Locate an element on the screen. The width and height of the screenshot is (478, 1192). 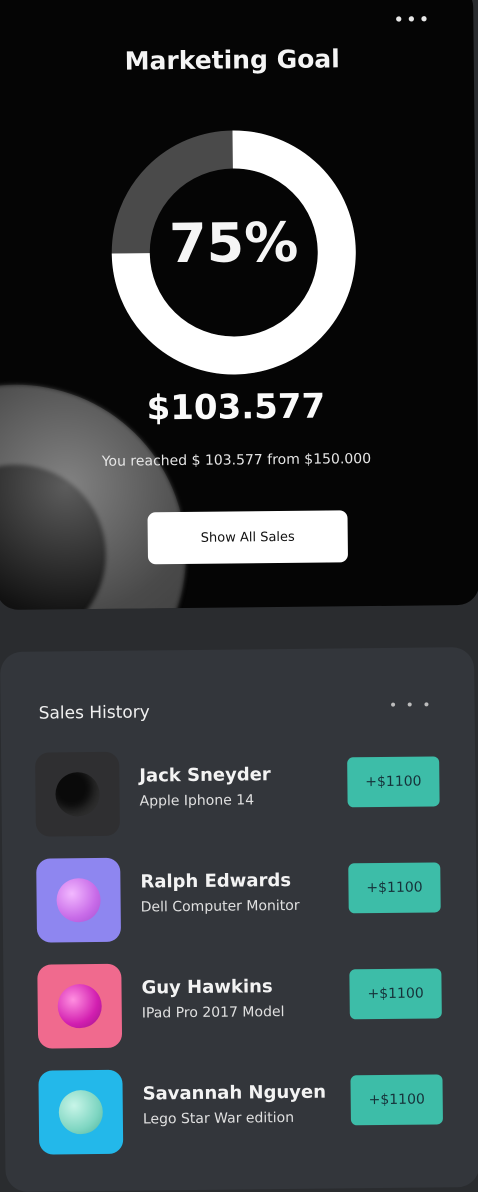
progress-donut: 75% is located at coordinates (233, 252).